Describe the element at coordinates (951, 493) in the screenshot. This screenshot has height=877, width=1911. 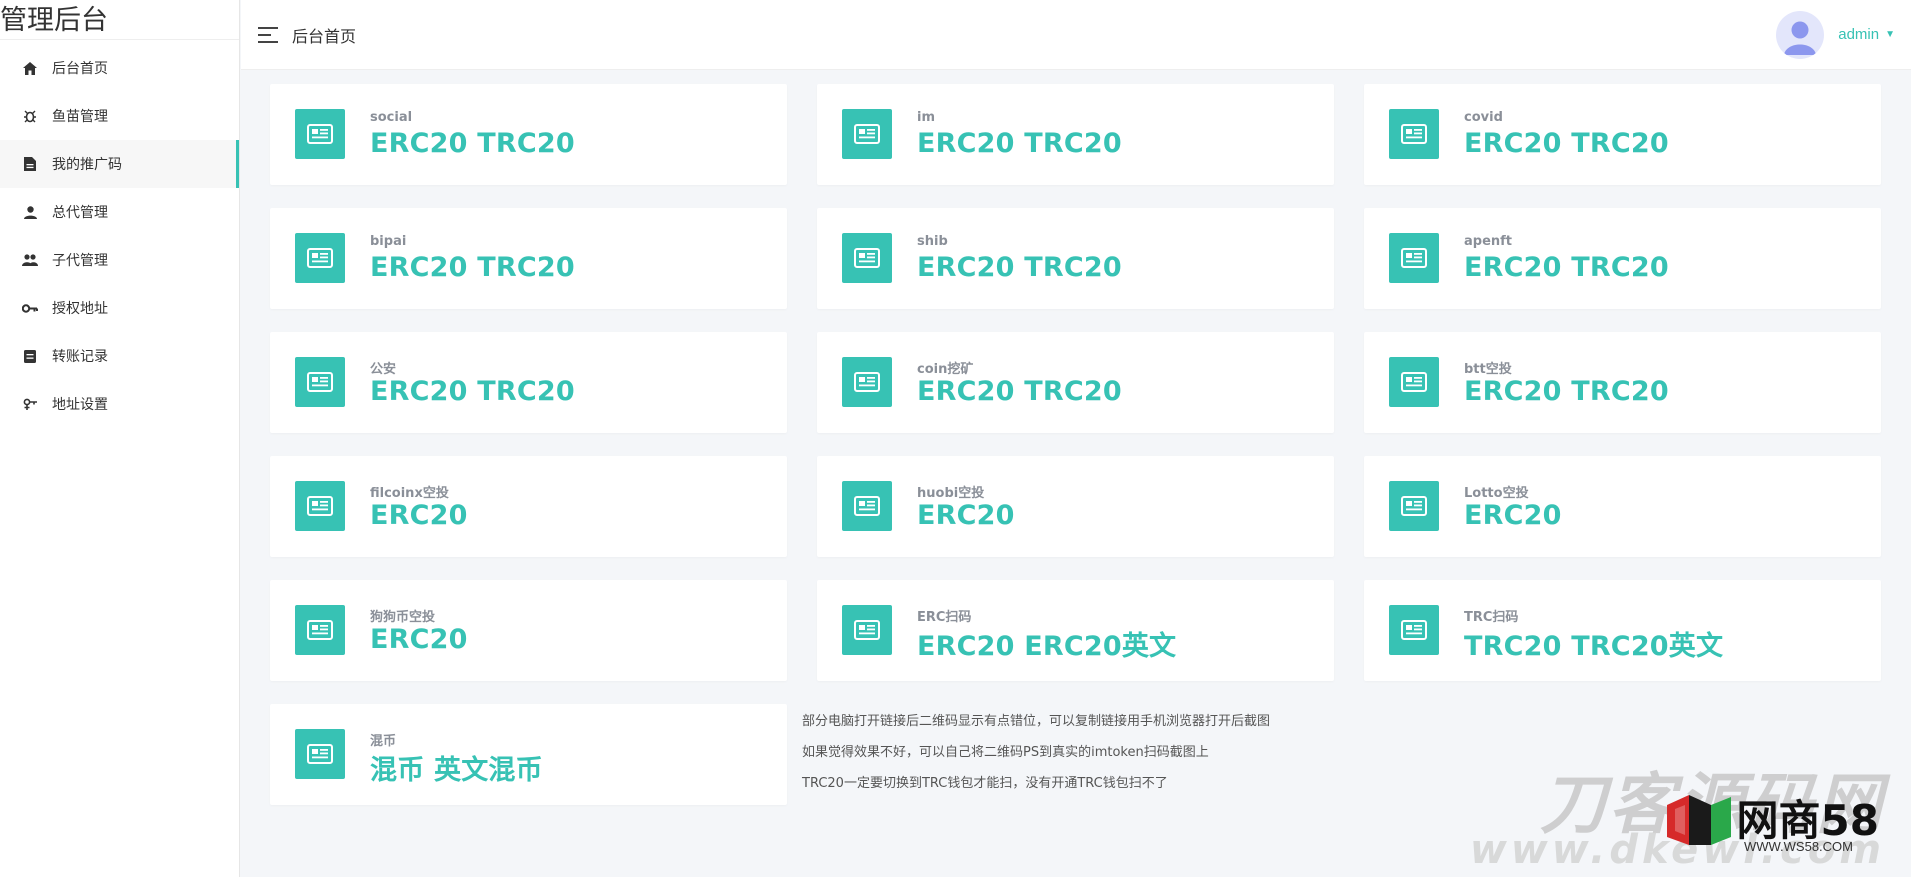
I see `card-label: huobi空投` at that location.